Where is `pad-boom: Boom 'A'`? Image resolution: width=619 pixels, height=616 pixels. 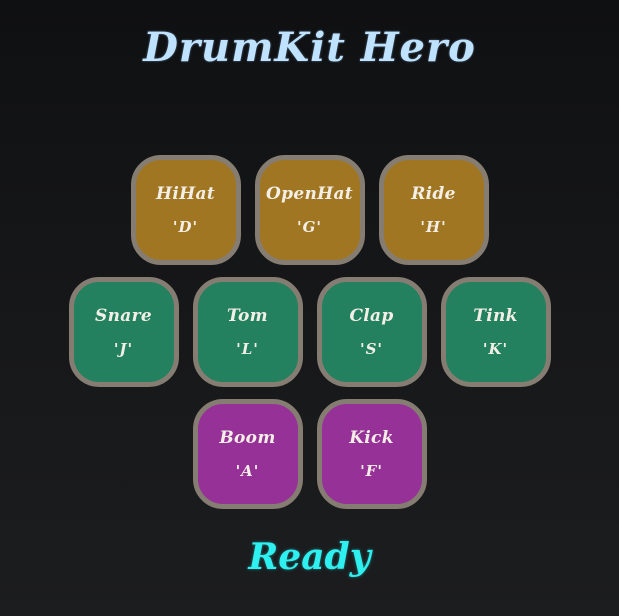
pad-boom: Boom 'A' is located at coordinates (247, 454).